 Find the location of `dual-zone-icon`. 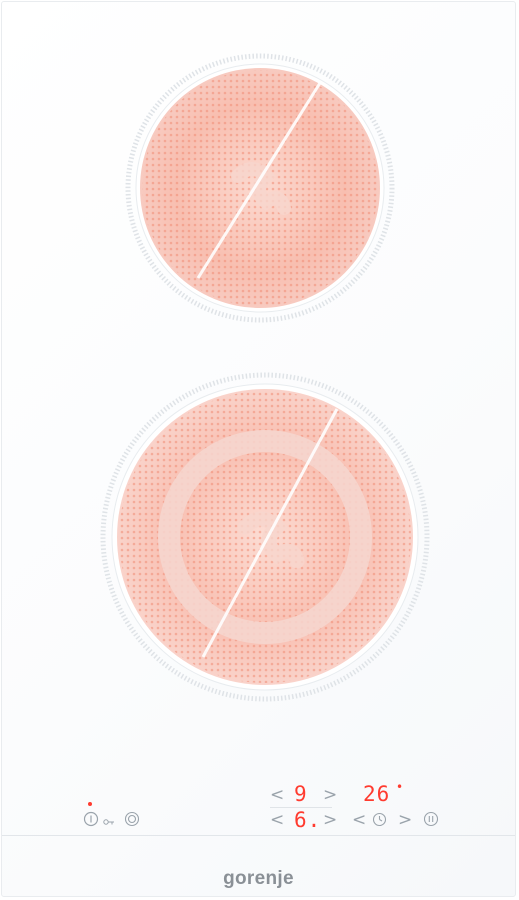

dual-zone-icon is located at coordinates (132, 821).